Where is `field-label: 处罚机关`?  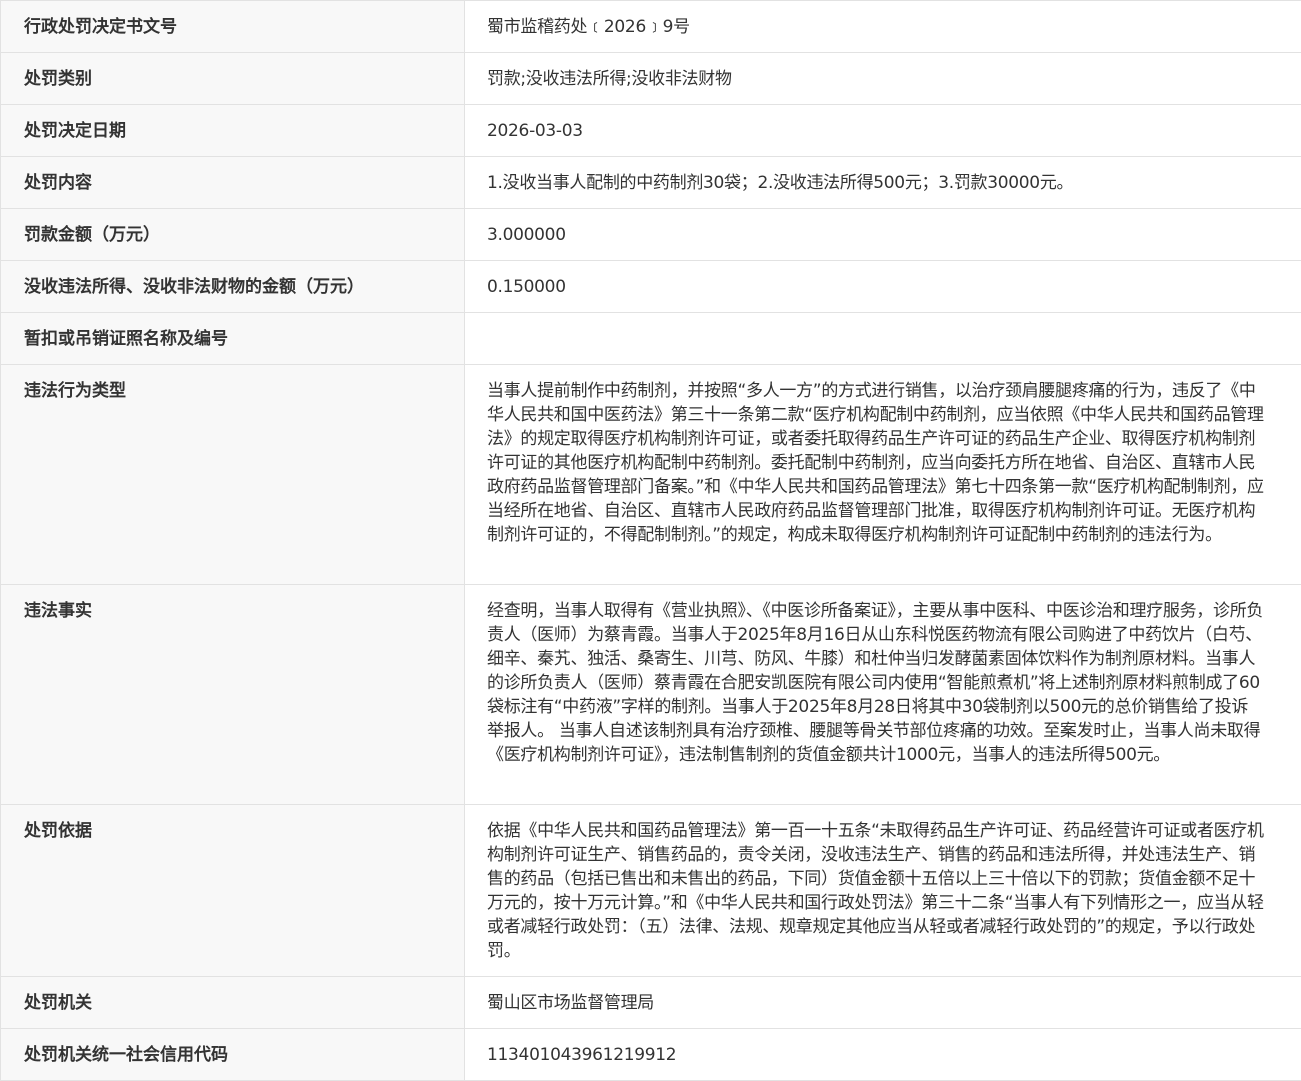 field-label: 处罚机关 is located at coordinates (233, 1003).